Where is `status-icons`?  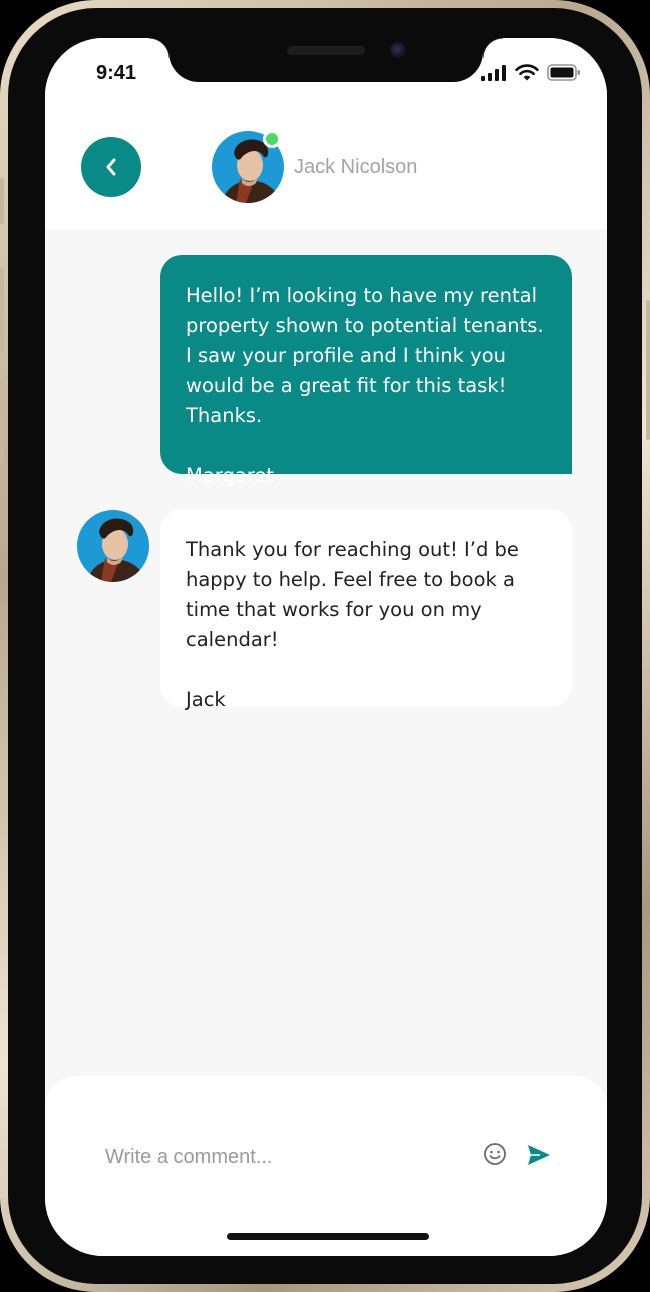
status-icons is located at coordinates (531, 72).